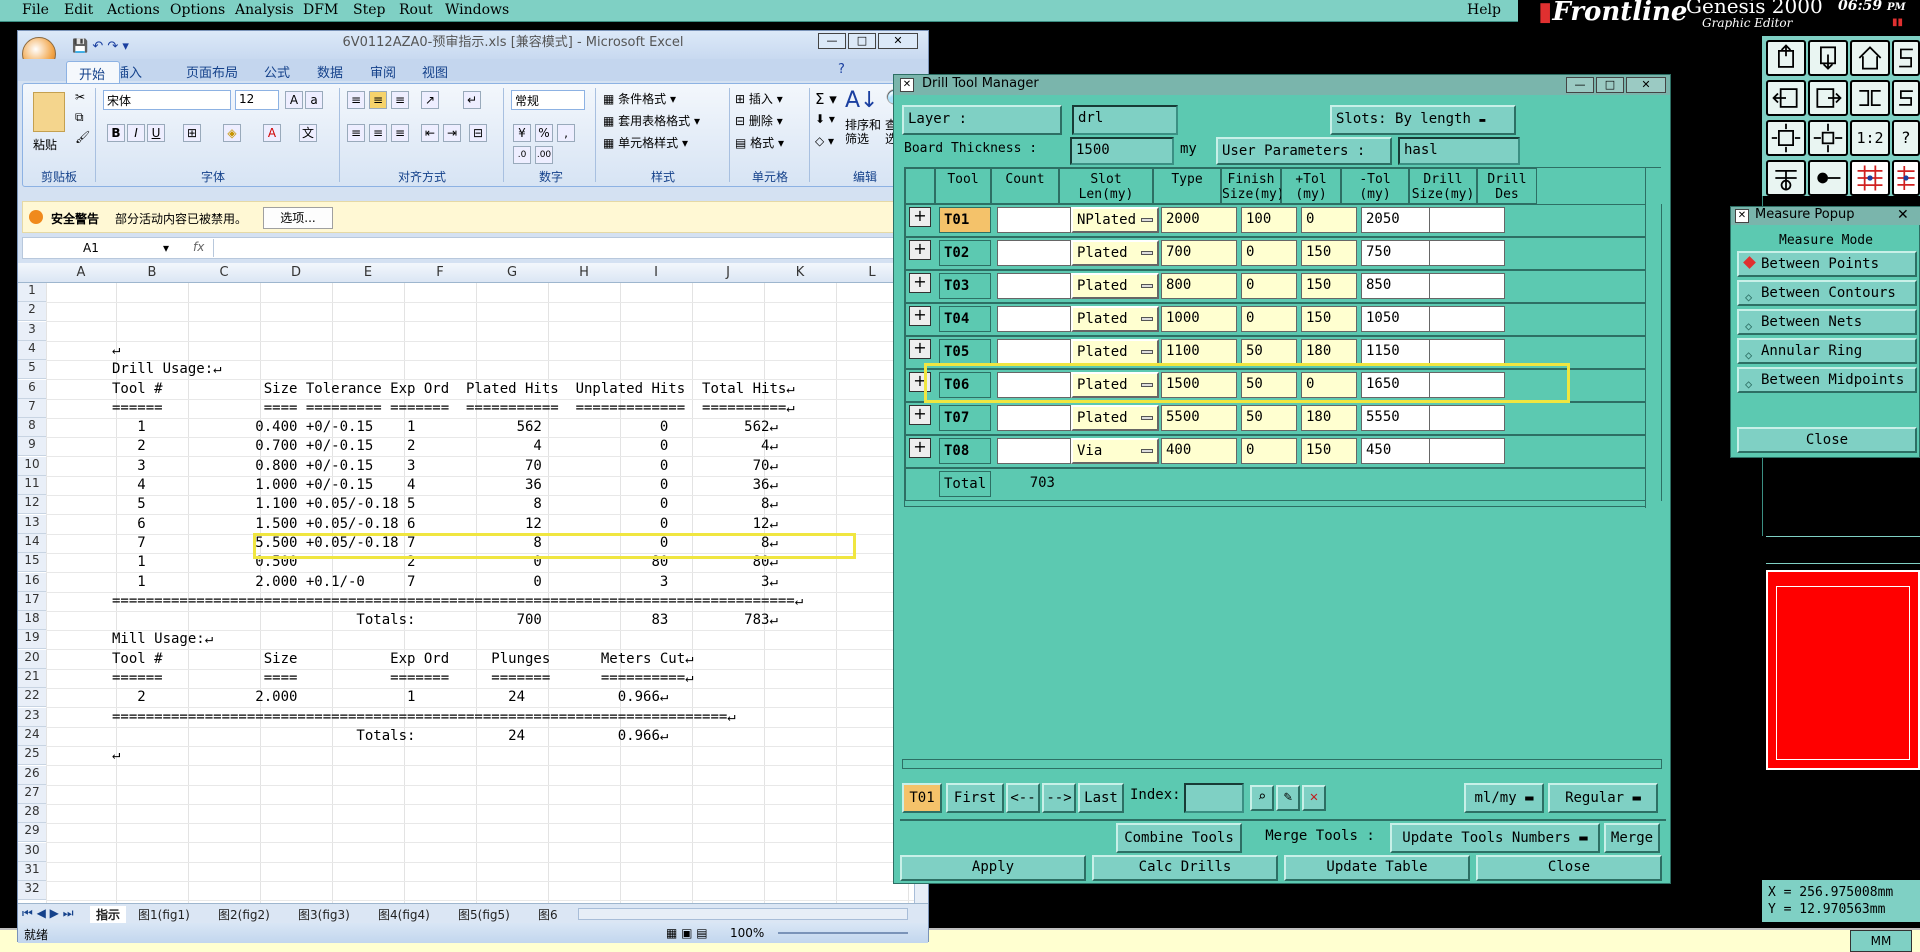  Describe the element at coordinates (32, 659) in the screenshot. I see `row-header: 20` at that location.